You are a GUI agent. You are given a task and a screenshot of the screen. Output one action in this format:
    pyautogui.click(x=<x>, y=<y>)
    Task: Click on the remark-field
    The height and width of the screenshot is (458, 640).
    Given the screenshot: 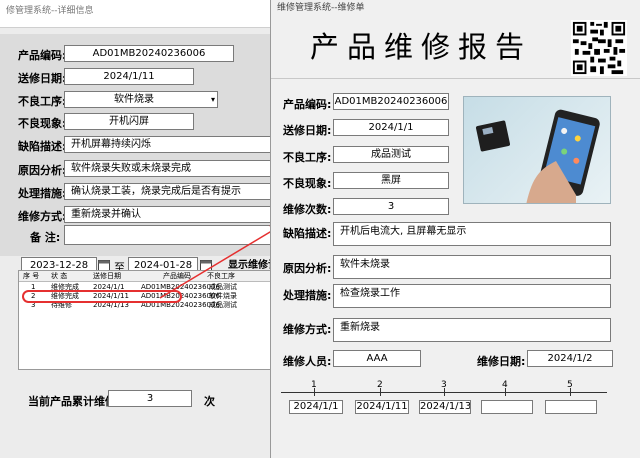 What is the action you would take?
    pyautogui.click(x=168, y=235)
    